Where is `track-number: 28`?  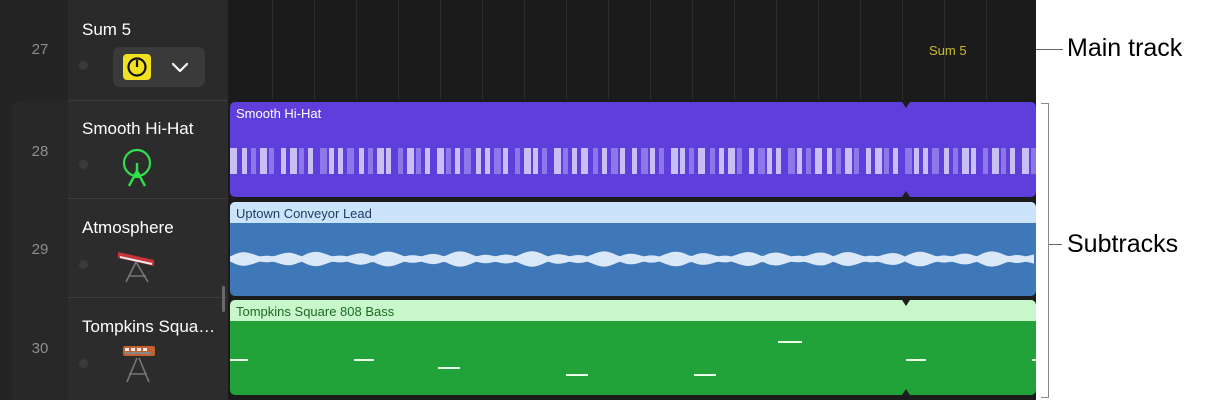 track-number: 28 is located at coordinates (40, 151).